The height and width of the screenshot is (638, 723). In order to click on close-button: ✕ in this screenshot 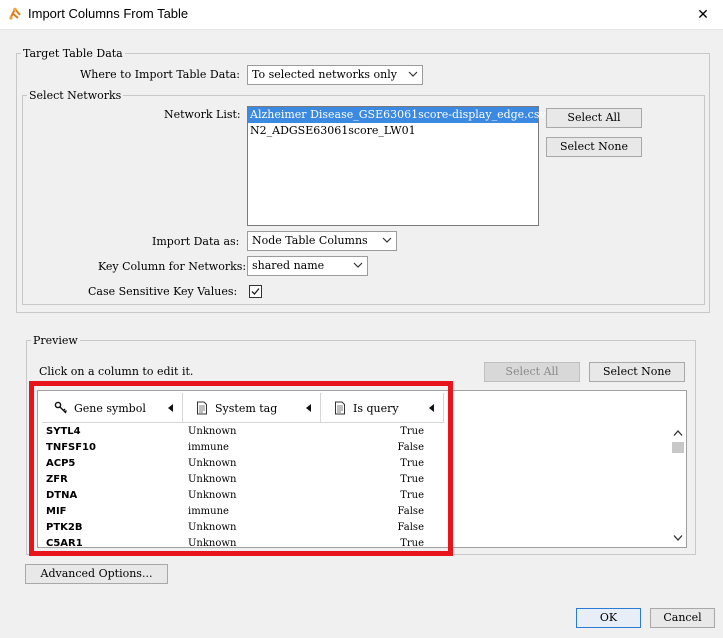, I will do `click(703, 15)`.